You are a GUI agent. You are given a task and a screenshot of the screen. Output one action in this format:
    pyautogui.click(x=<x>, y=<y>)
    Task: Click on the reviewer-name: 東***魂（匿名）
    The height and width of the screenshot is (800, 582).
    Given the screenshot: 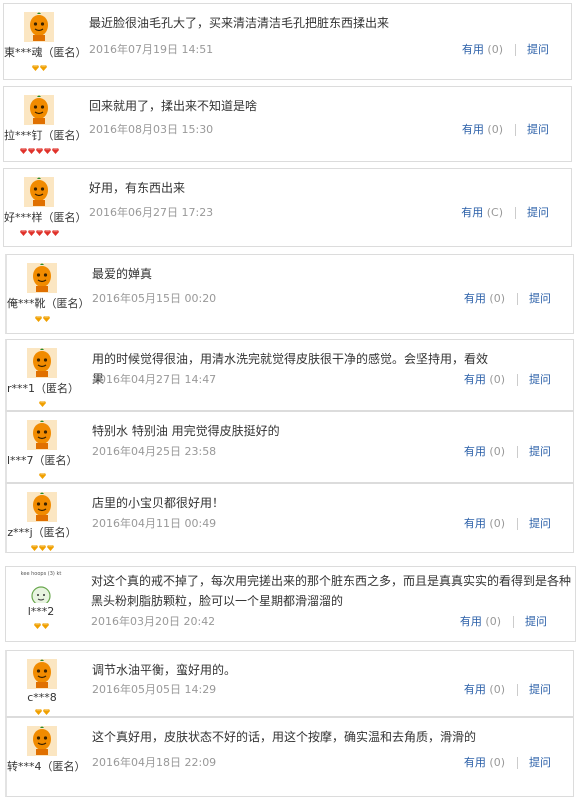 What is the action you would take?
    pyautogui.click(x=45, y=52)
    